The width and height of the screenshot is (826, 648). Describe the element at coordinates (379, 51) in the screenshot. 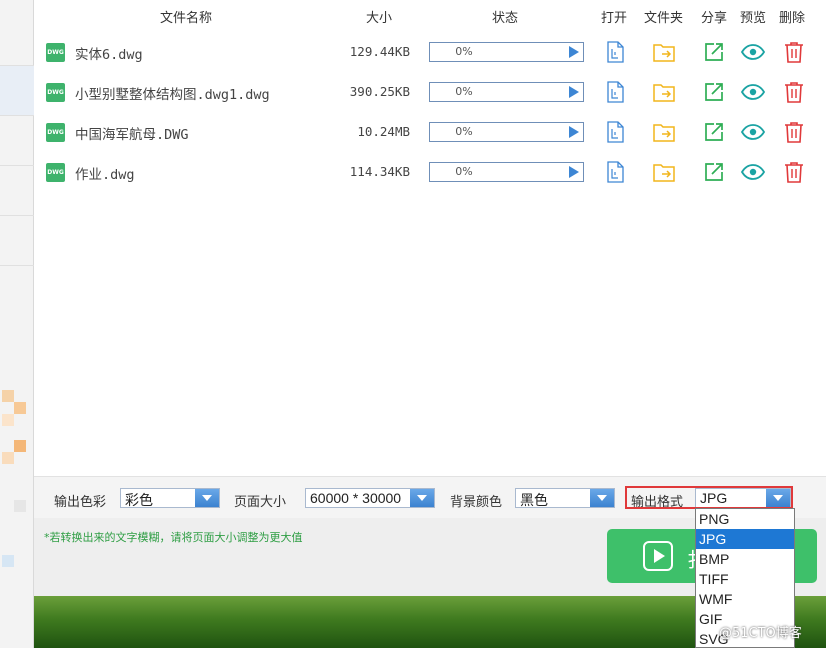

I see `file-size: 129.44KB` at that location.